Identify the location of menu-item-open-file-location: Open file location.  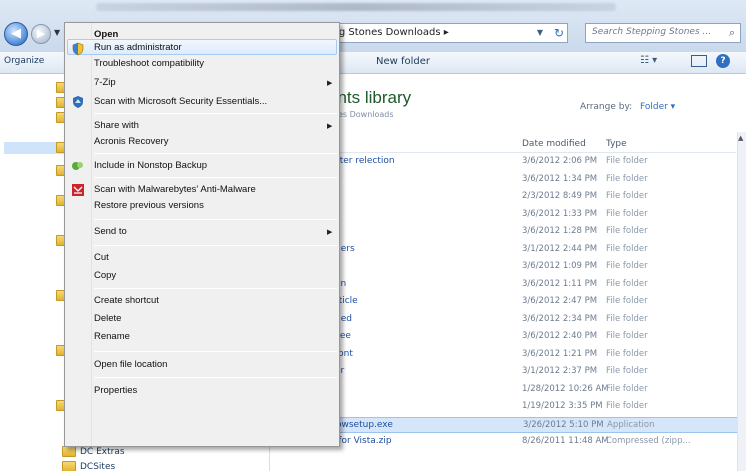
(130, 364).